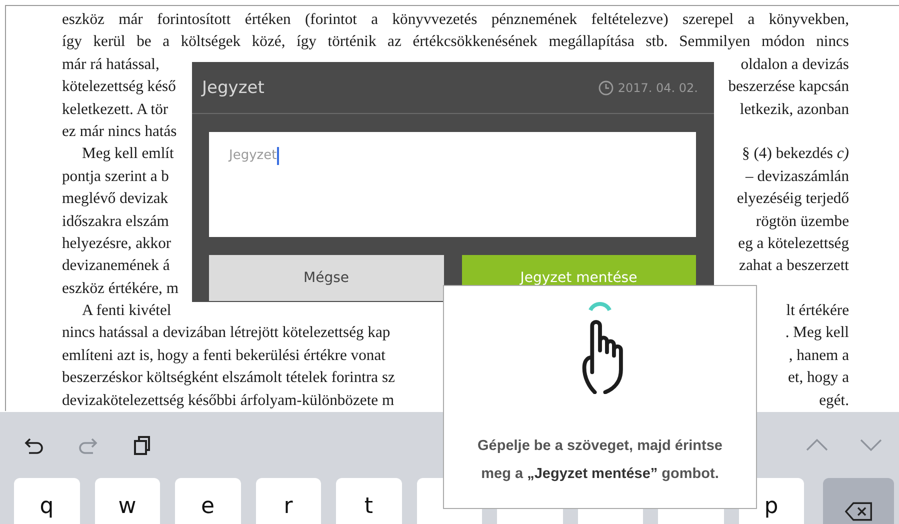 The image size is (899, 524). I want to click on text-line: beszerzése kapcsán, so click(788, 87).